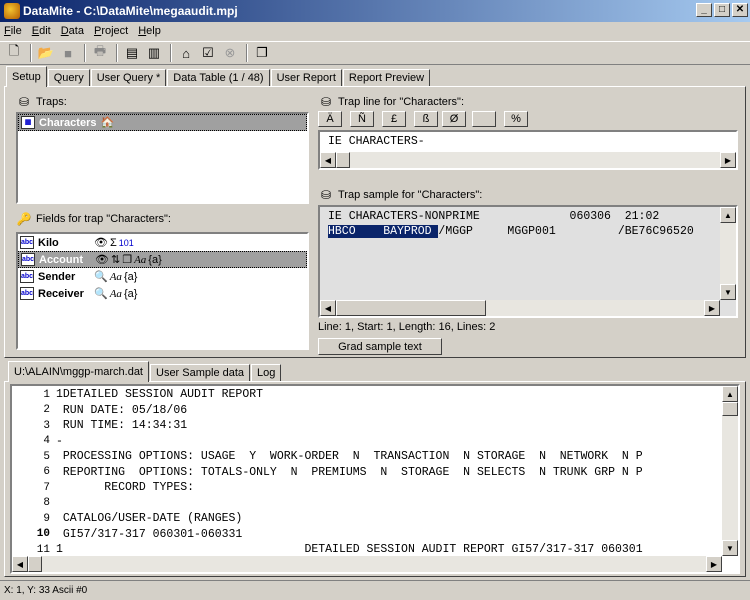 The height and width of the screenshot is (600, 750). Describe the element at coordinates (24, 219) in the screenshot. I see `fields-icon: 🔑` at that location.